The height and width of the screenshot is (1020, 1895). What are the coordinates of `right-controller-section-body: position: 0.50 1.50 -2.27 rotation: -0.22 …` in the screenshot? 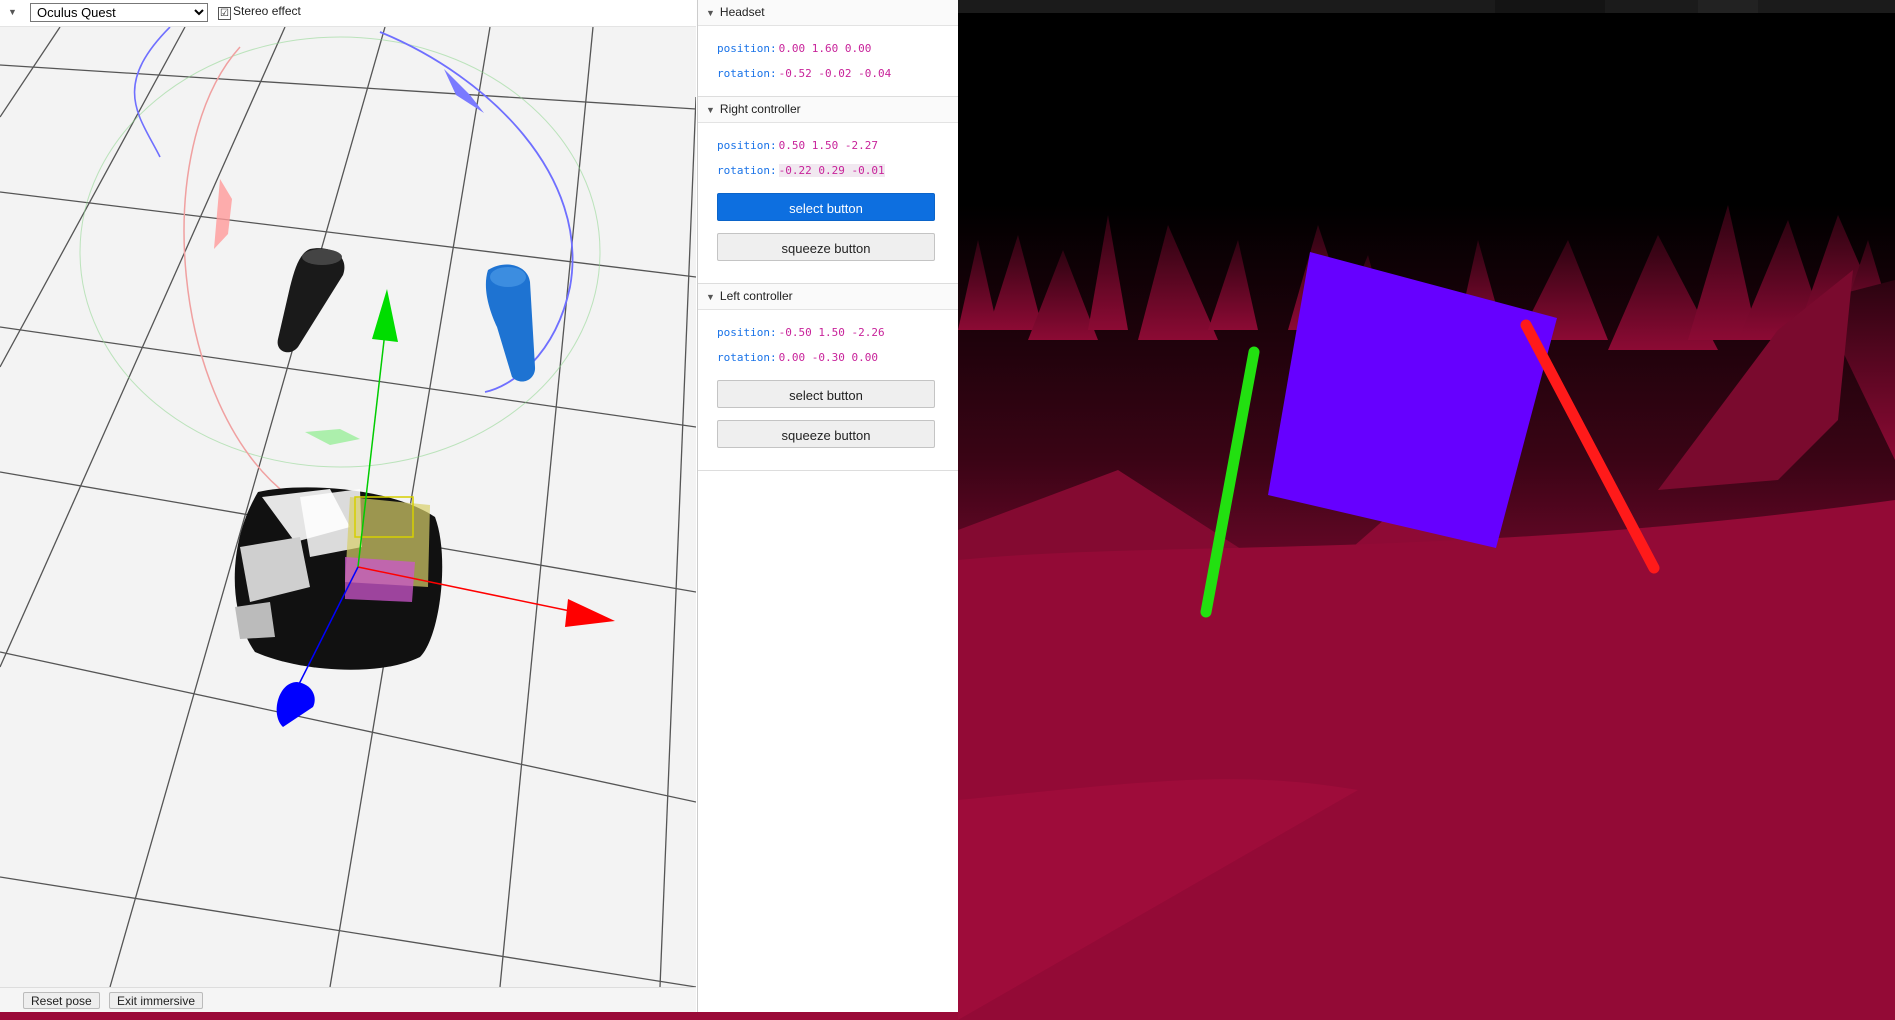 It's located at (828, 203).